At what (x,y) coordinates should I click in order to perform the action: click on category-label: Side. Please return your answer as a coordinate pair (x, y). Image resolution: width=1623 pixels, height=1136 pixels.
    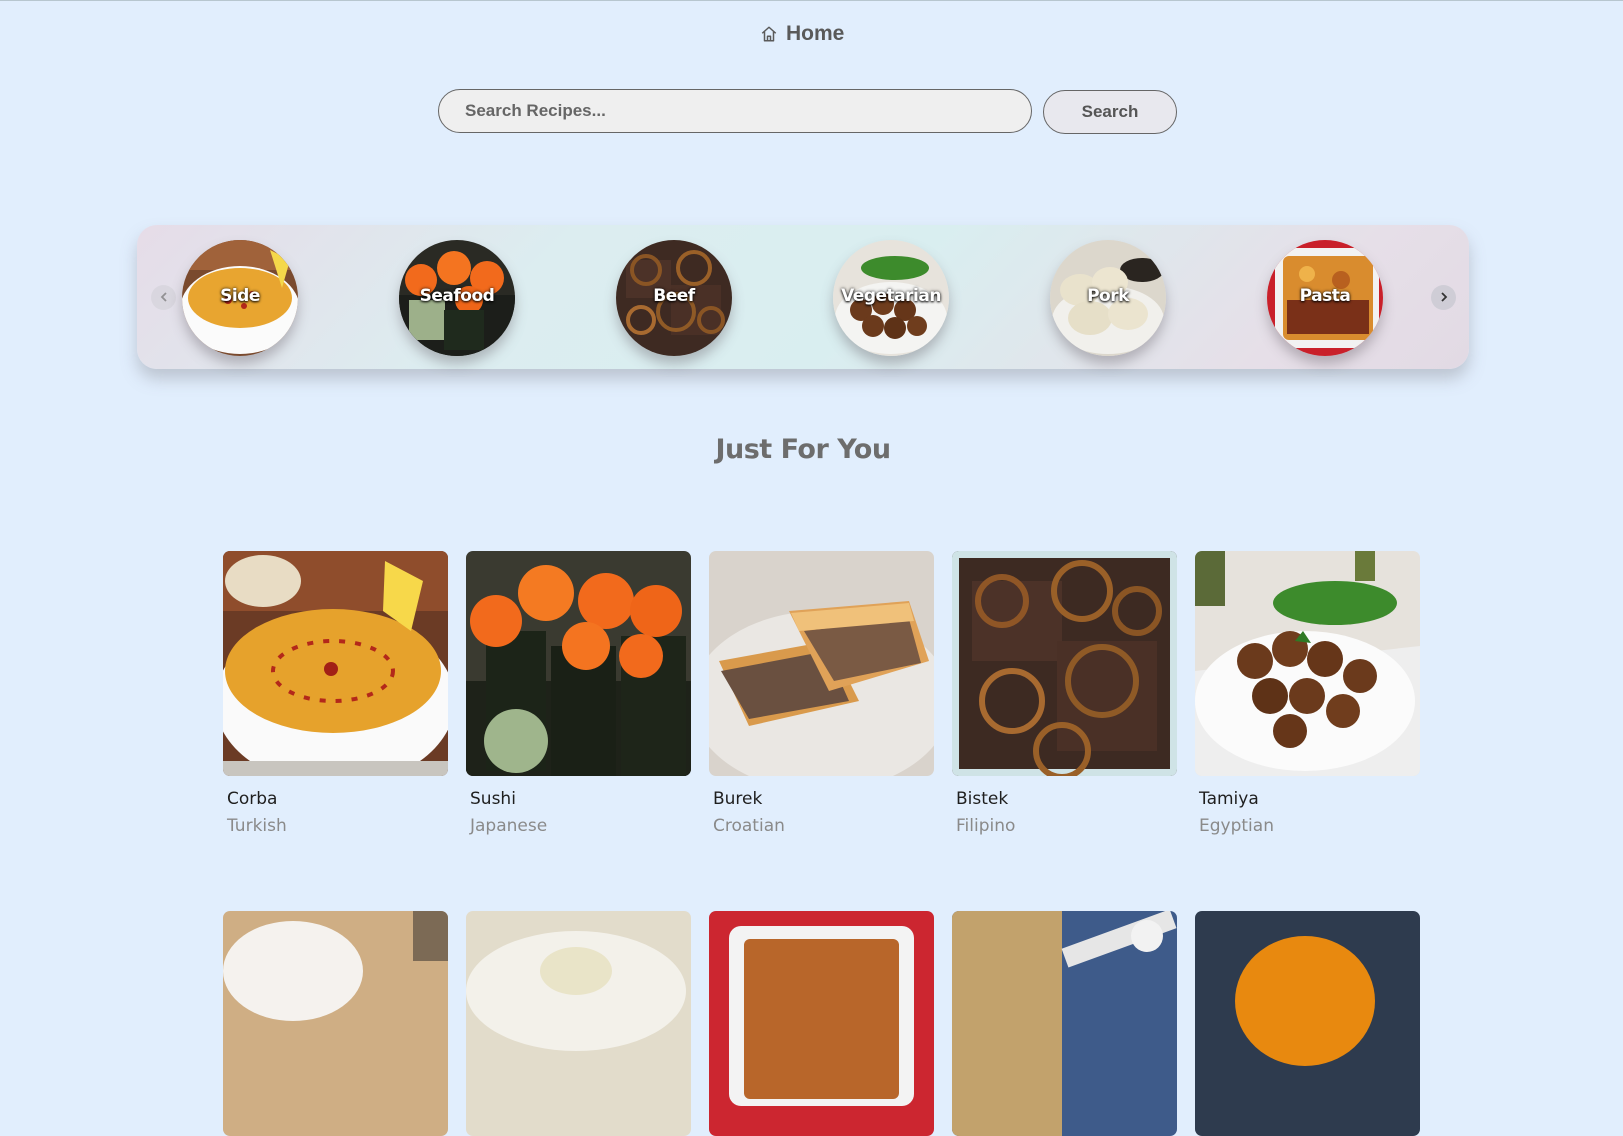
    Looking at the image, I should click on (240, 296).